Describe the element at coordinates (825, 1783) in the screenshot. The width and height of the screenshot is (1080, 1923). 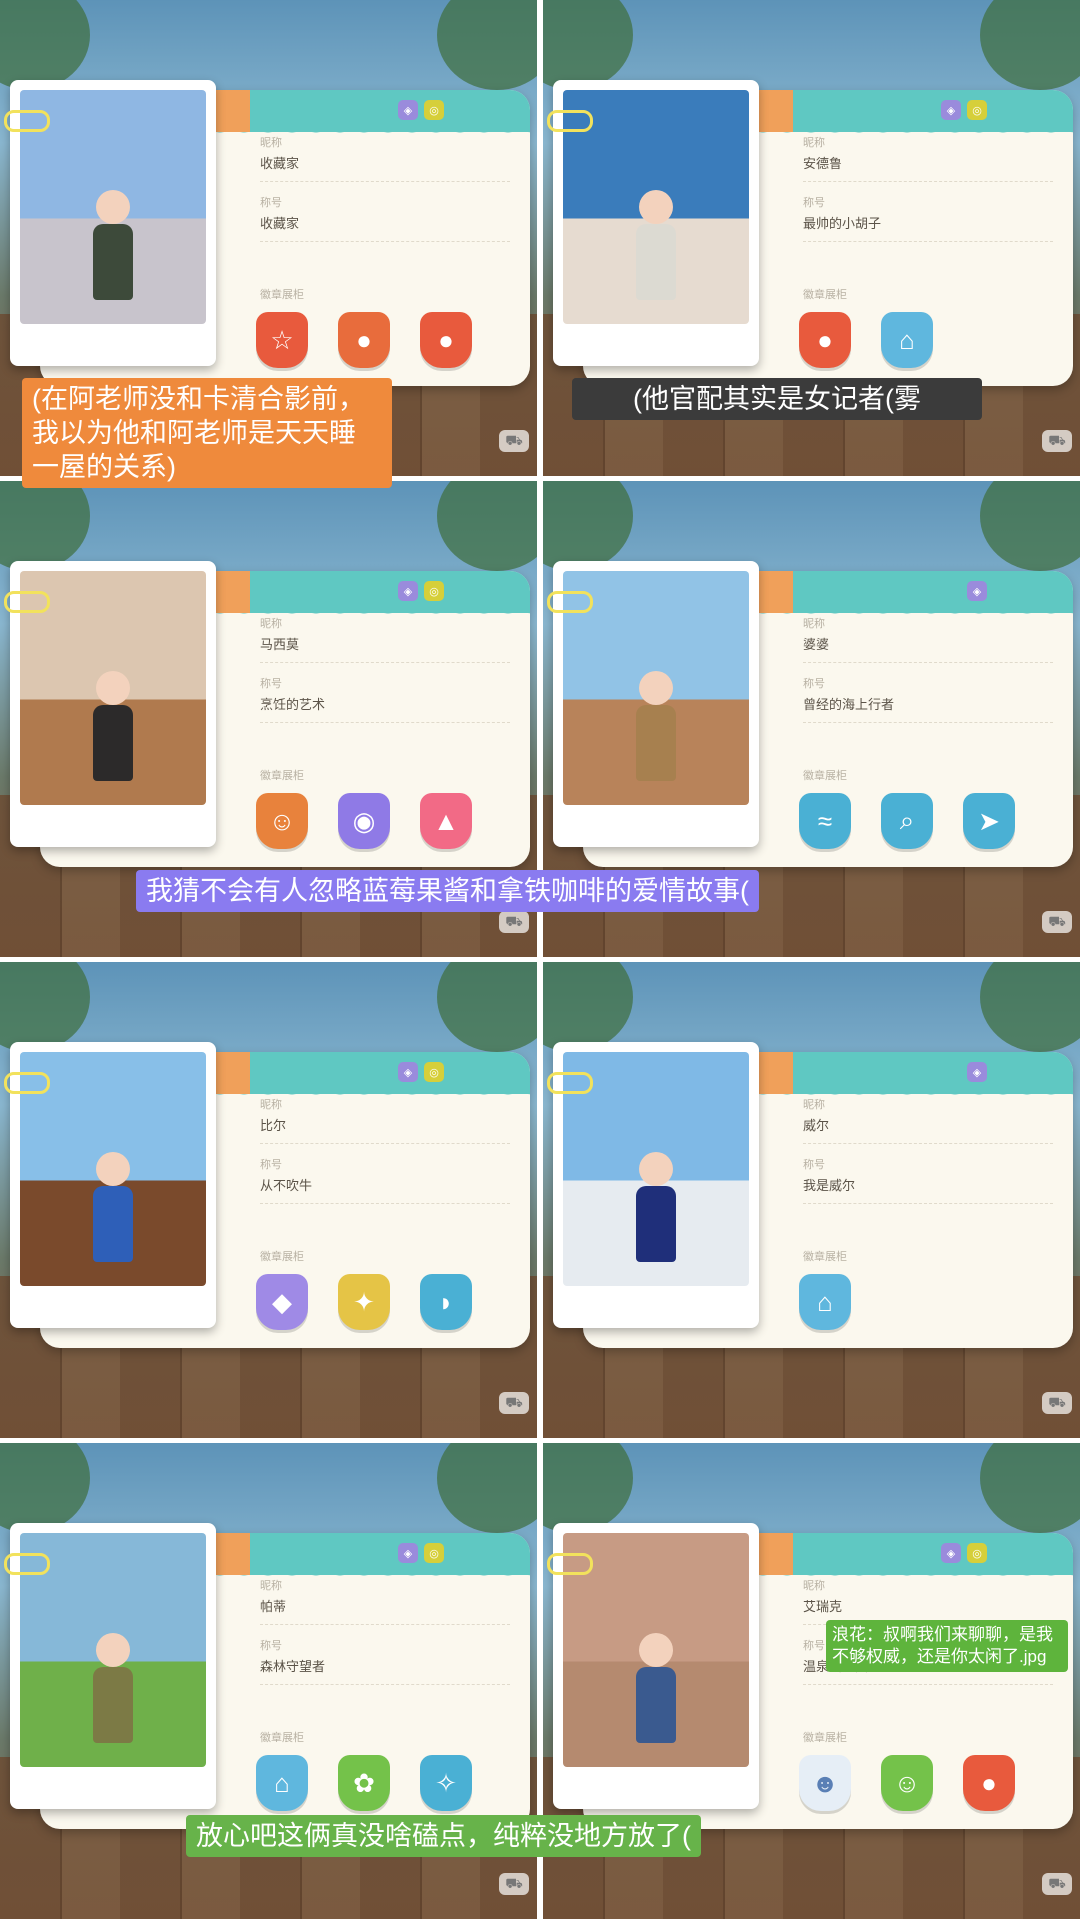
I see `people-badge-icon: ☻` at that location.